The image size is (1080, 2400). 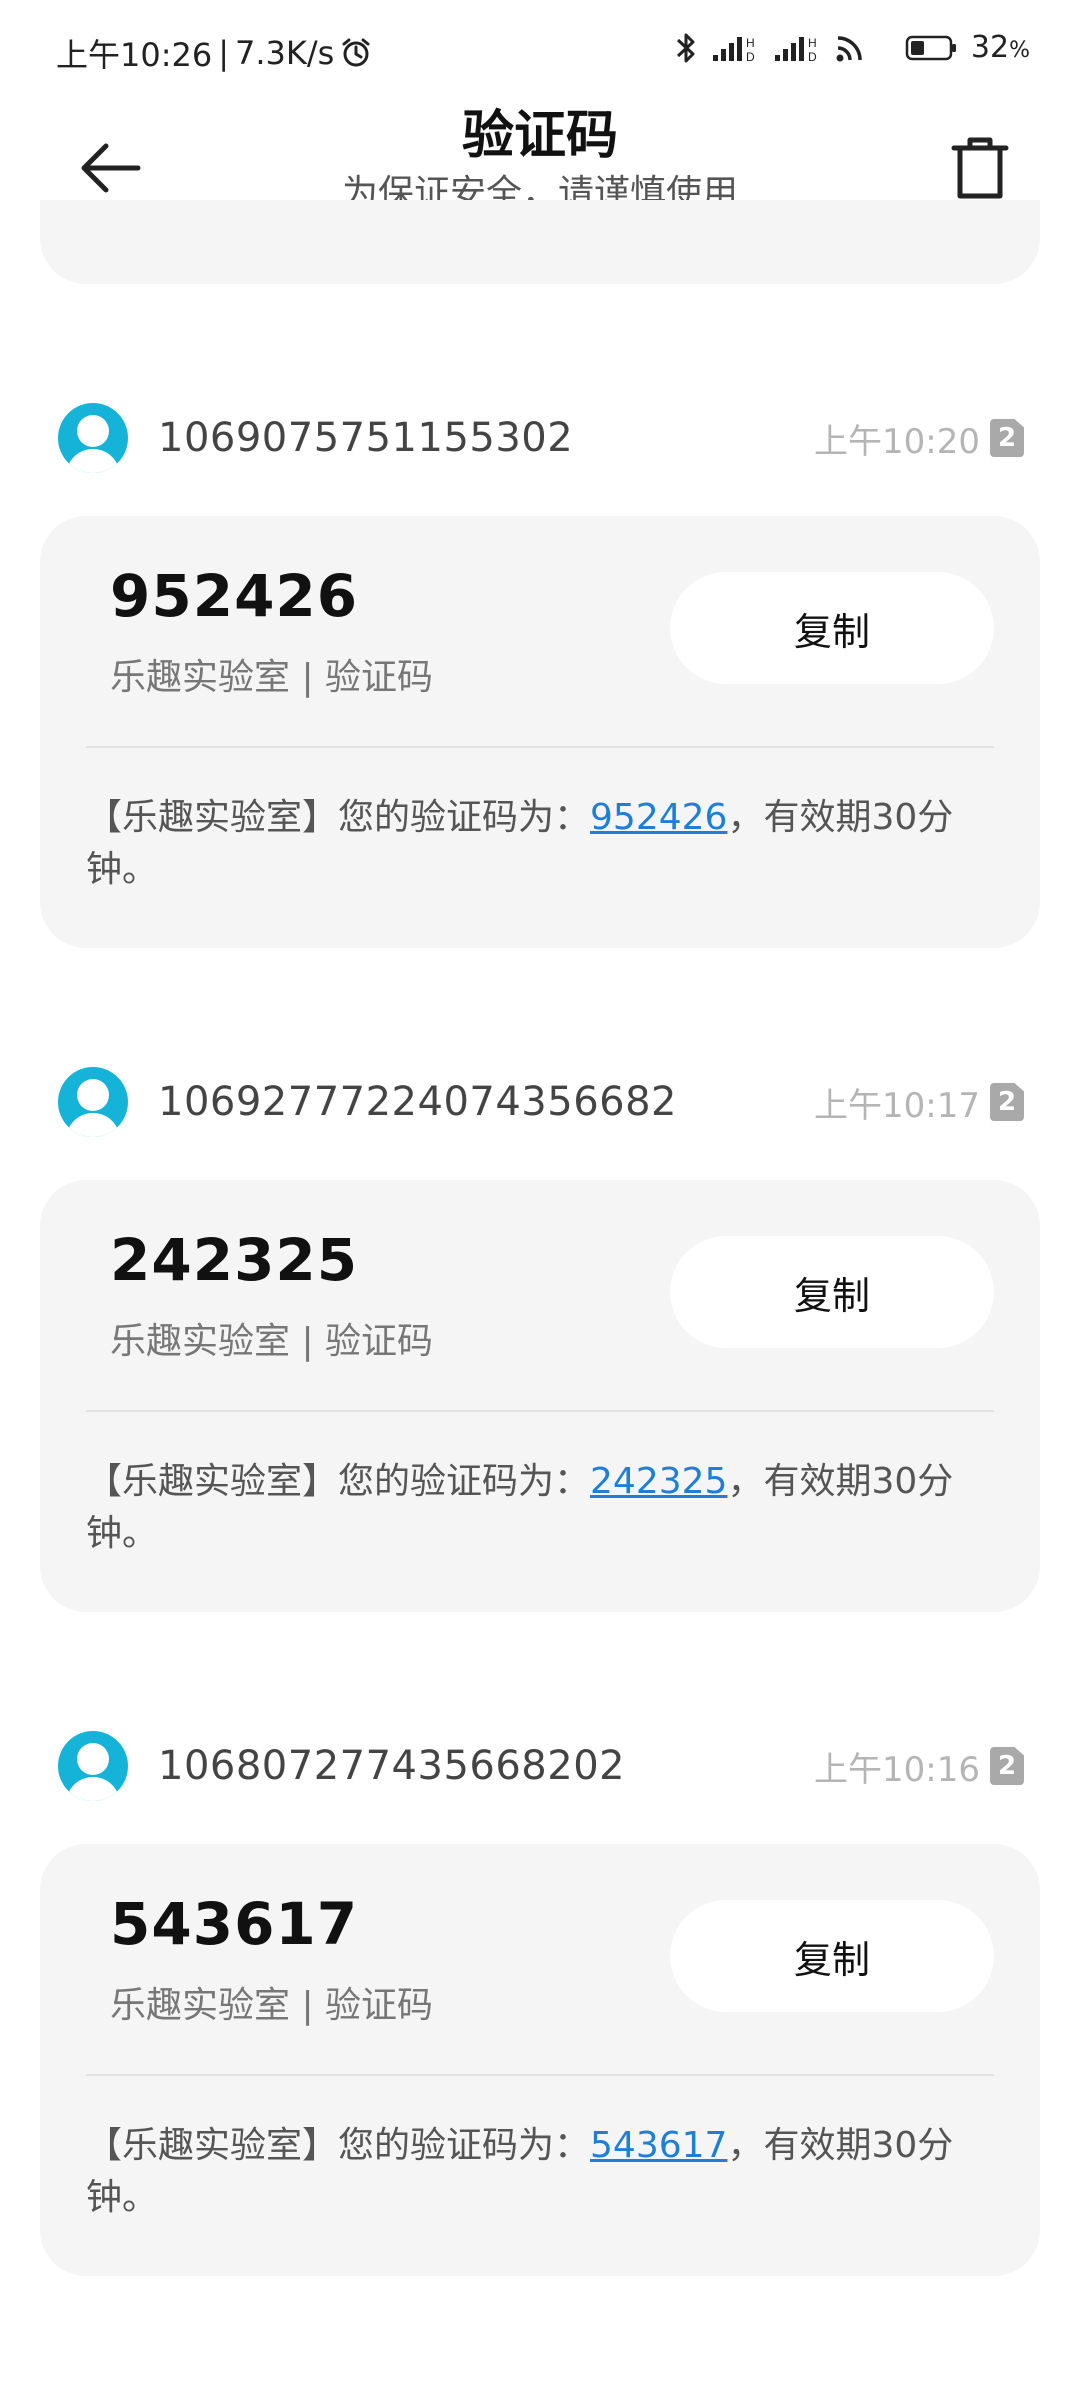 I want to click on message-time: 上午10:17, so click(x=897, y=1105).